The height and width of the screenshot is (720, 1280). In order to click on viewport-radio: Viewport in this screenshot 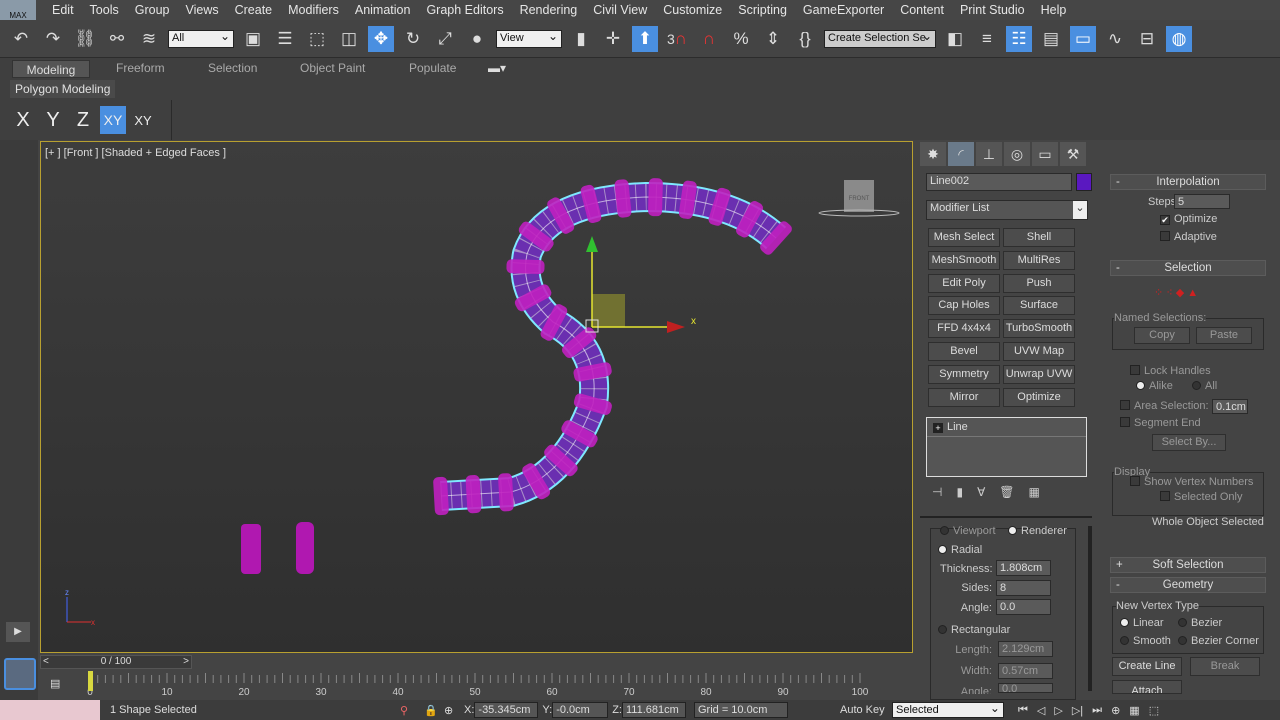, I will do `click(968, 531)`.